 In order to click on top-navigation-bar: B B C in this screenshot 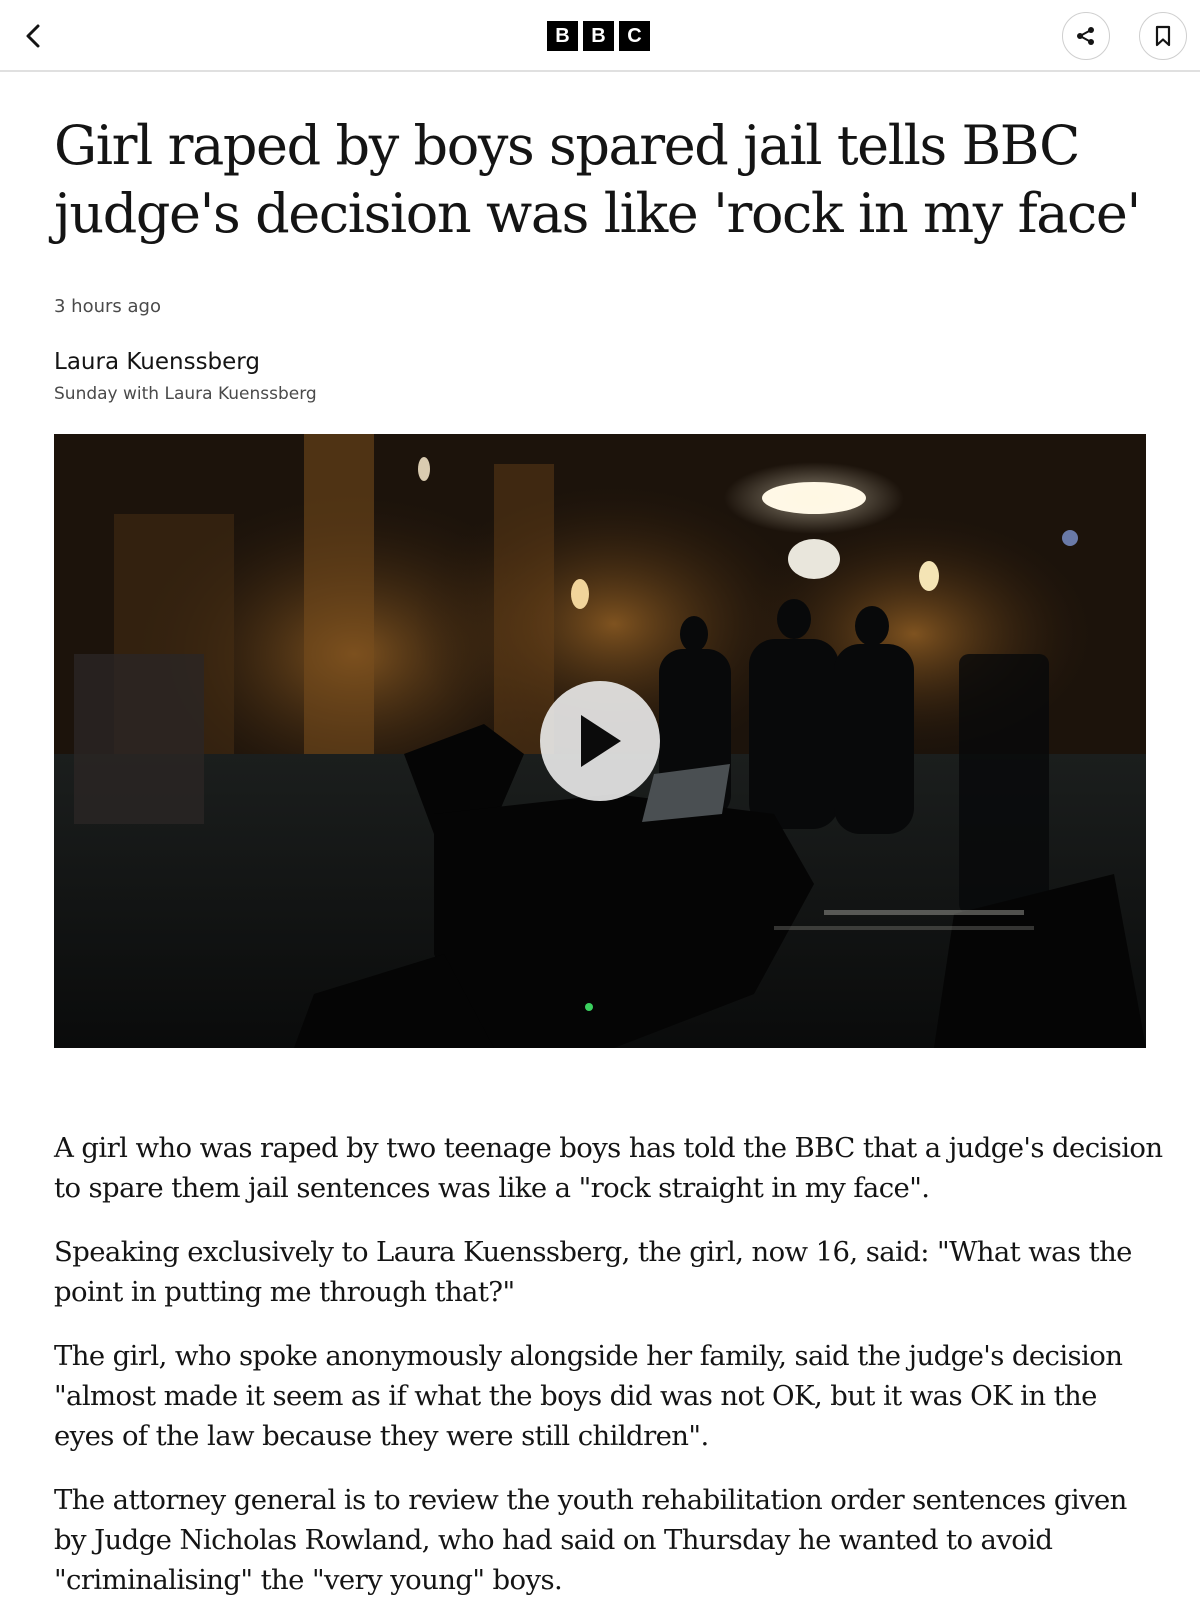, I will do `click(600, 36)`.